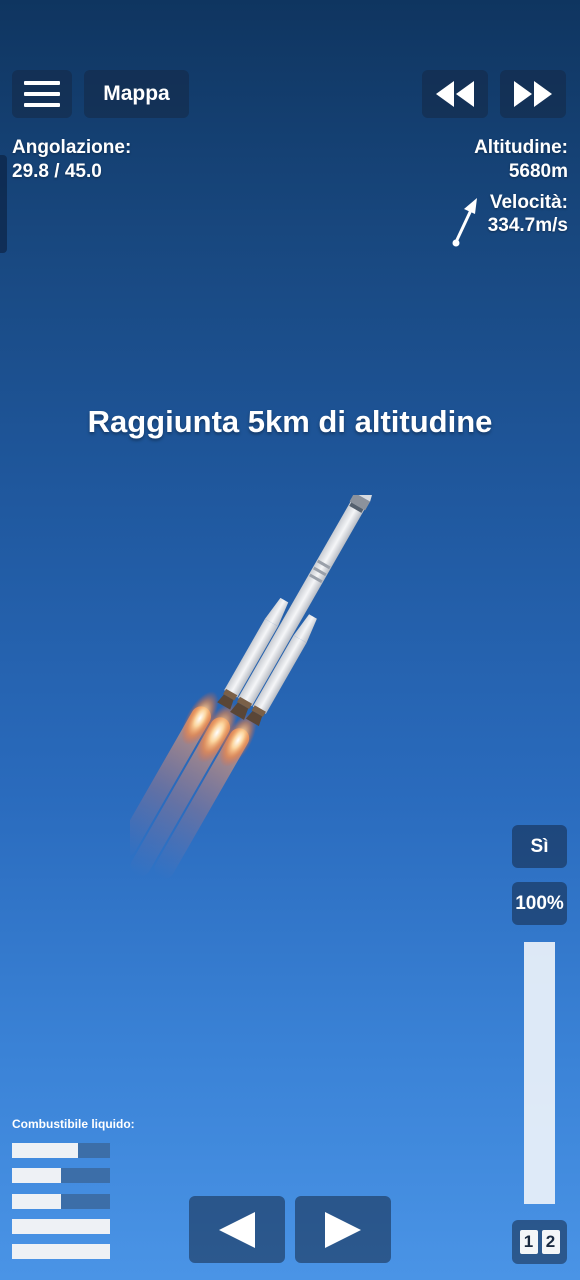 The image size is (580, 1280). Describe the element at coordinates (528, 1242) in the screenshot. I see `stage-number: 1` at that location.